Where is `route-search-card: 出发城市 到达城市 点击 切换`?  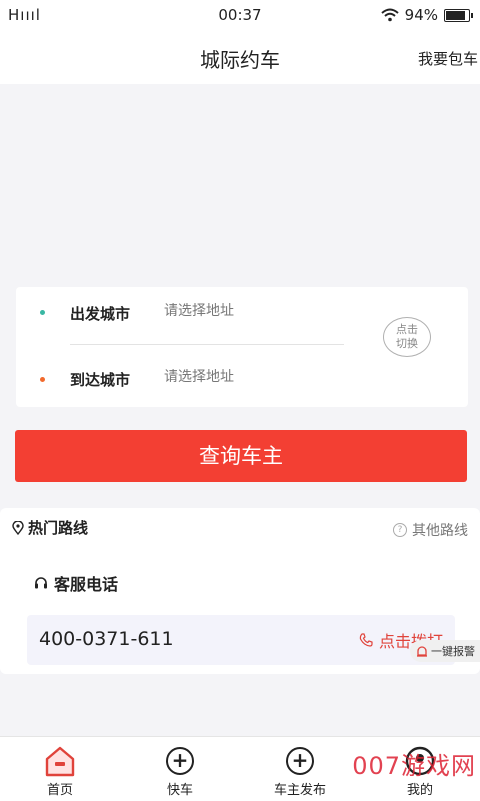 route-search-card: 出发城市 到达城市 点击 切换 is located at coordinates (242, 347).